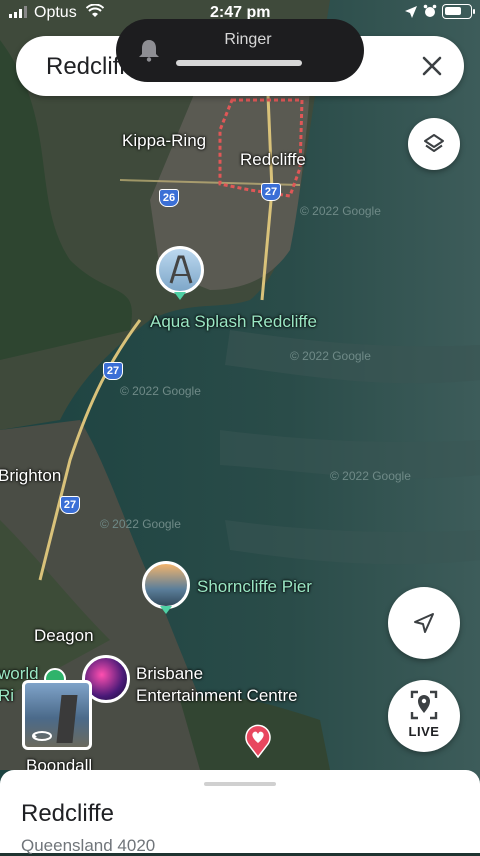  What do you see at coordinates (64, 636) in the screenshot?
I see `place-label-deagon: Deagon` at bounding box center [64, 636].